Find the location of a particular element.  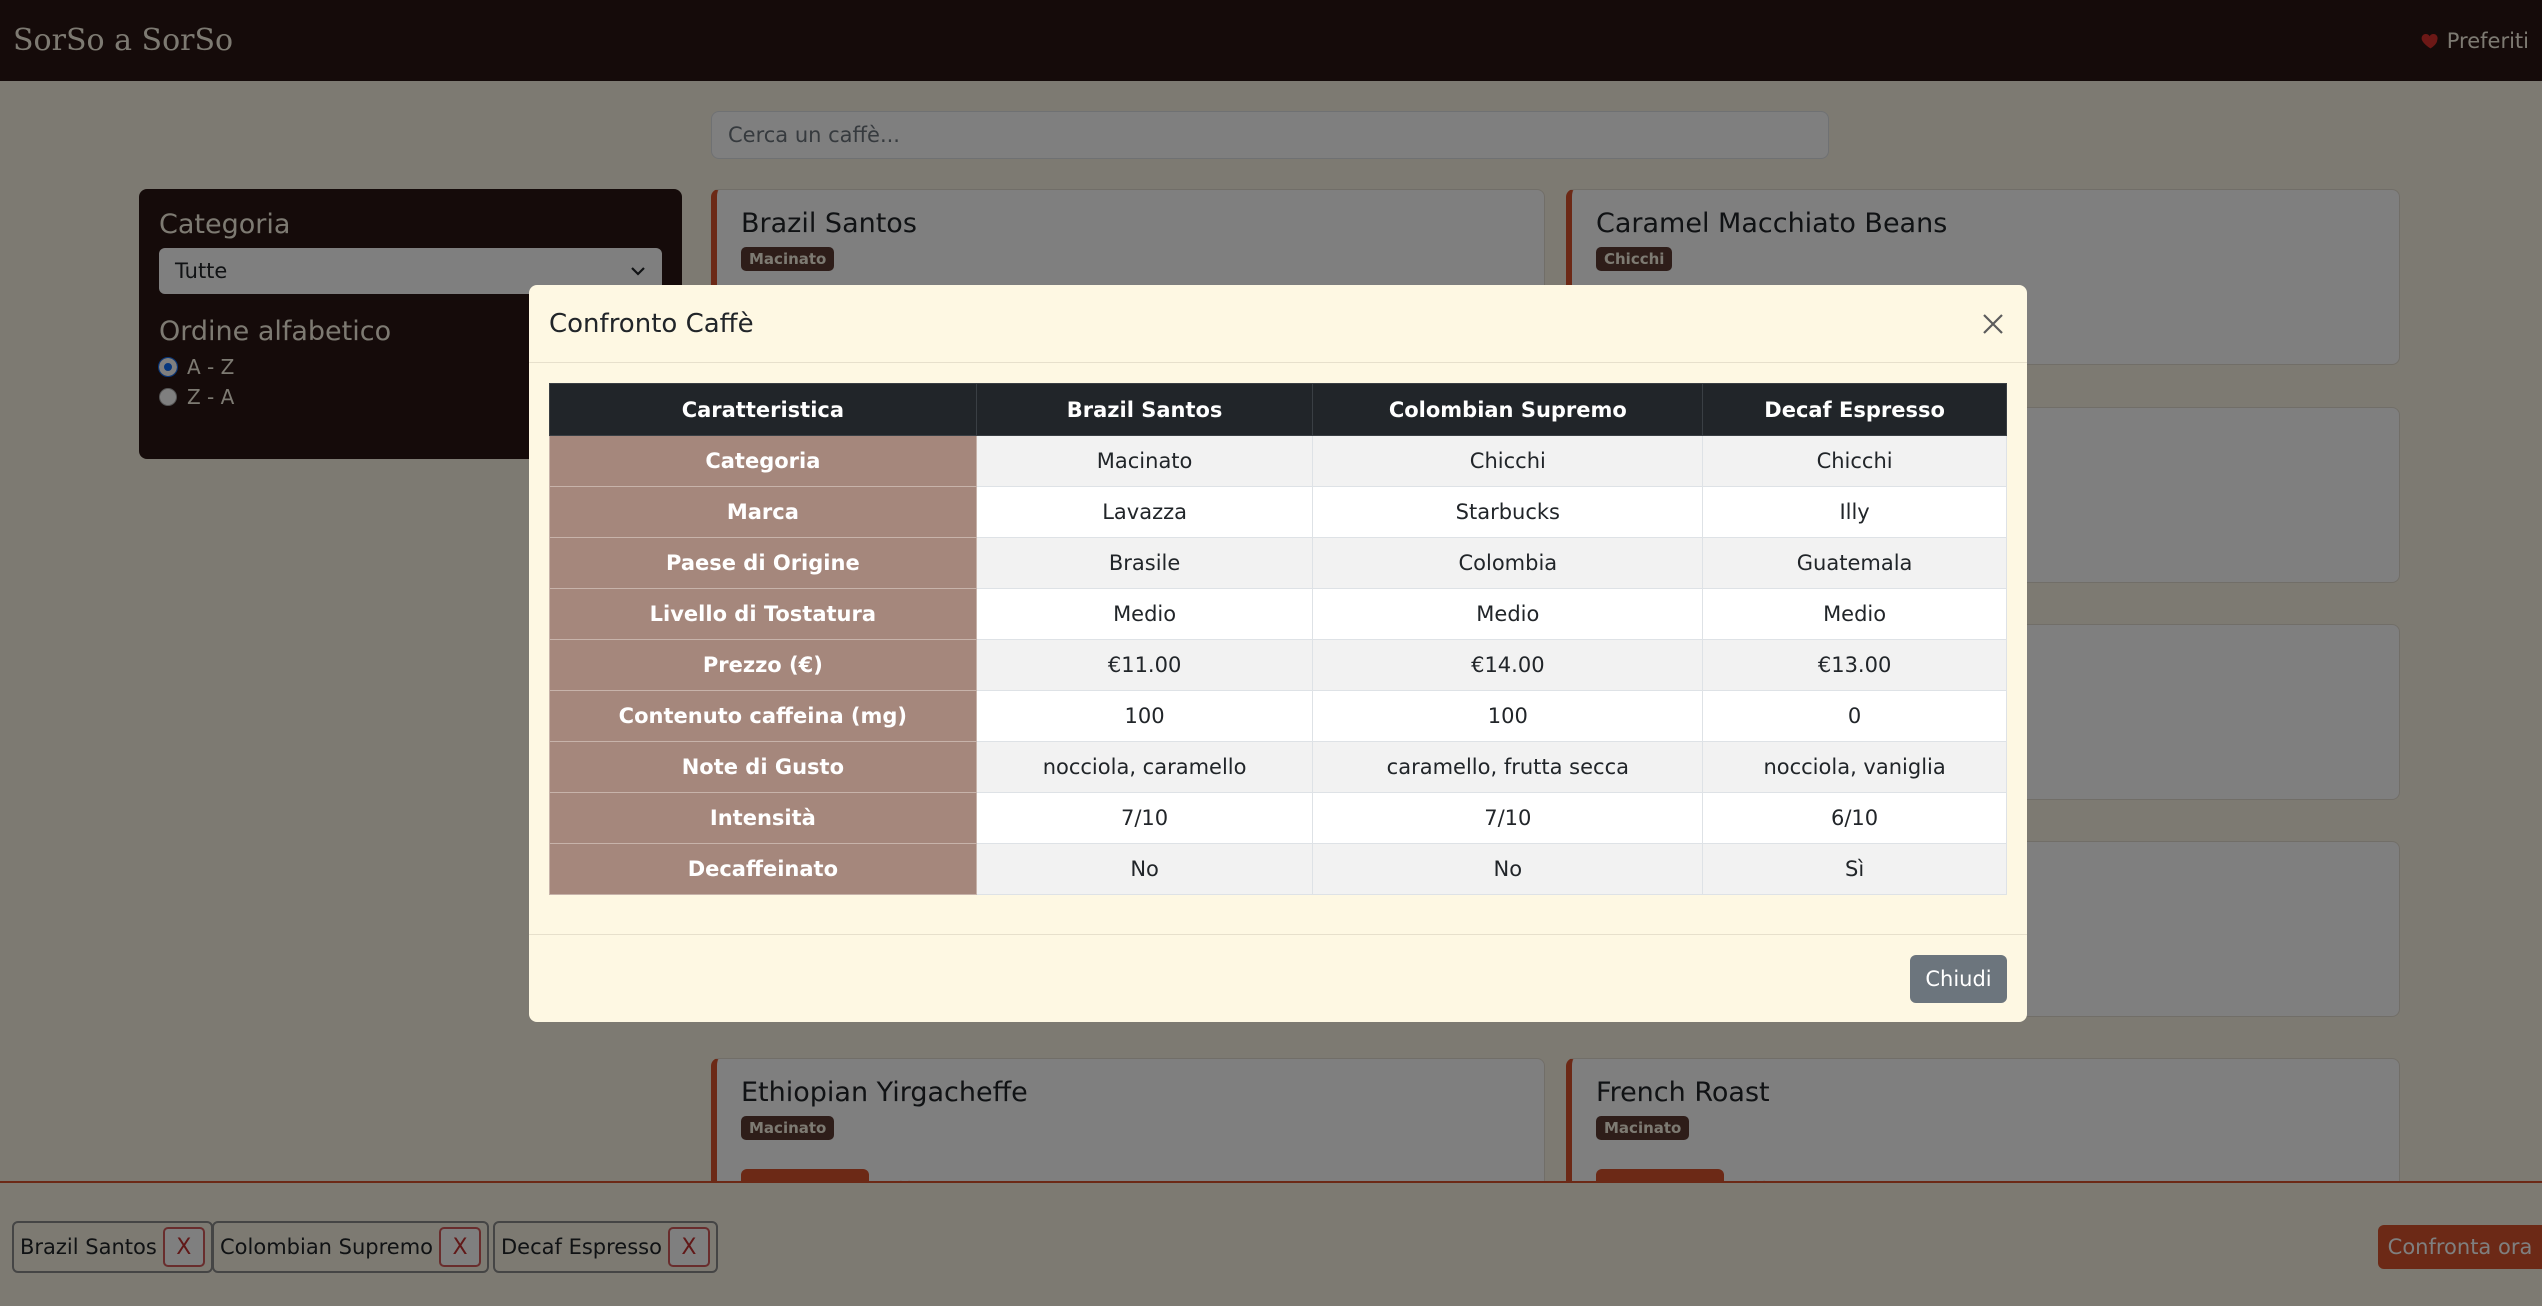

table-cell: 6/10 is located at coordinates (1854, 818).